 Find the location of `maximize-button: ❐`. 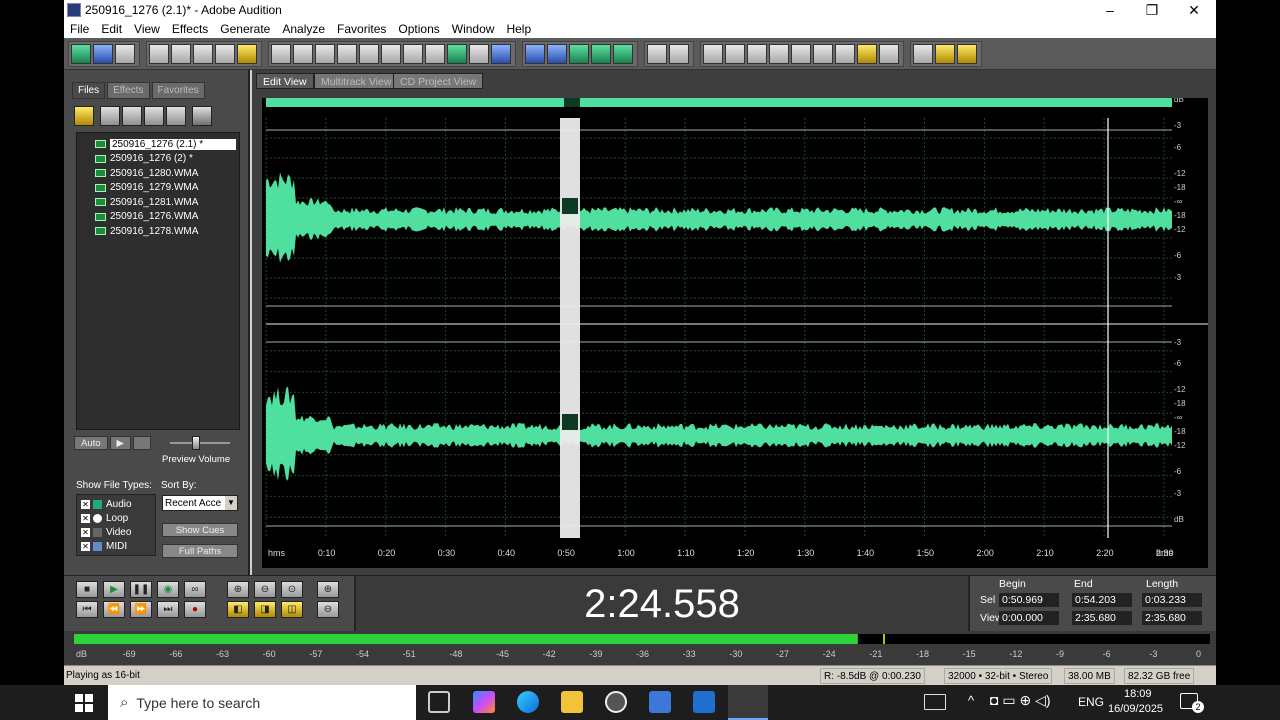

maximize-button: ❐ is located at coordinates (1152, 10).